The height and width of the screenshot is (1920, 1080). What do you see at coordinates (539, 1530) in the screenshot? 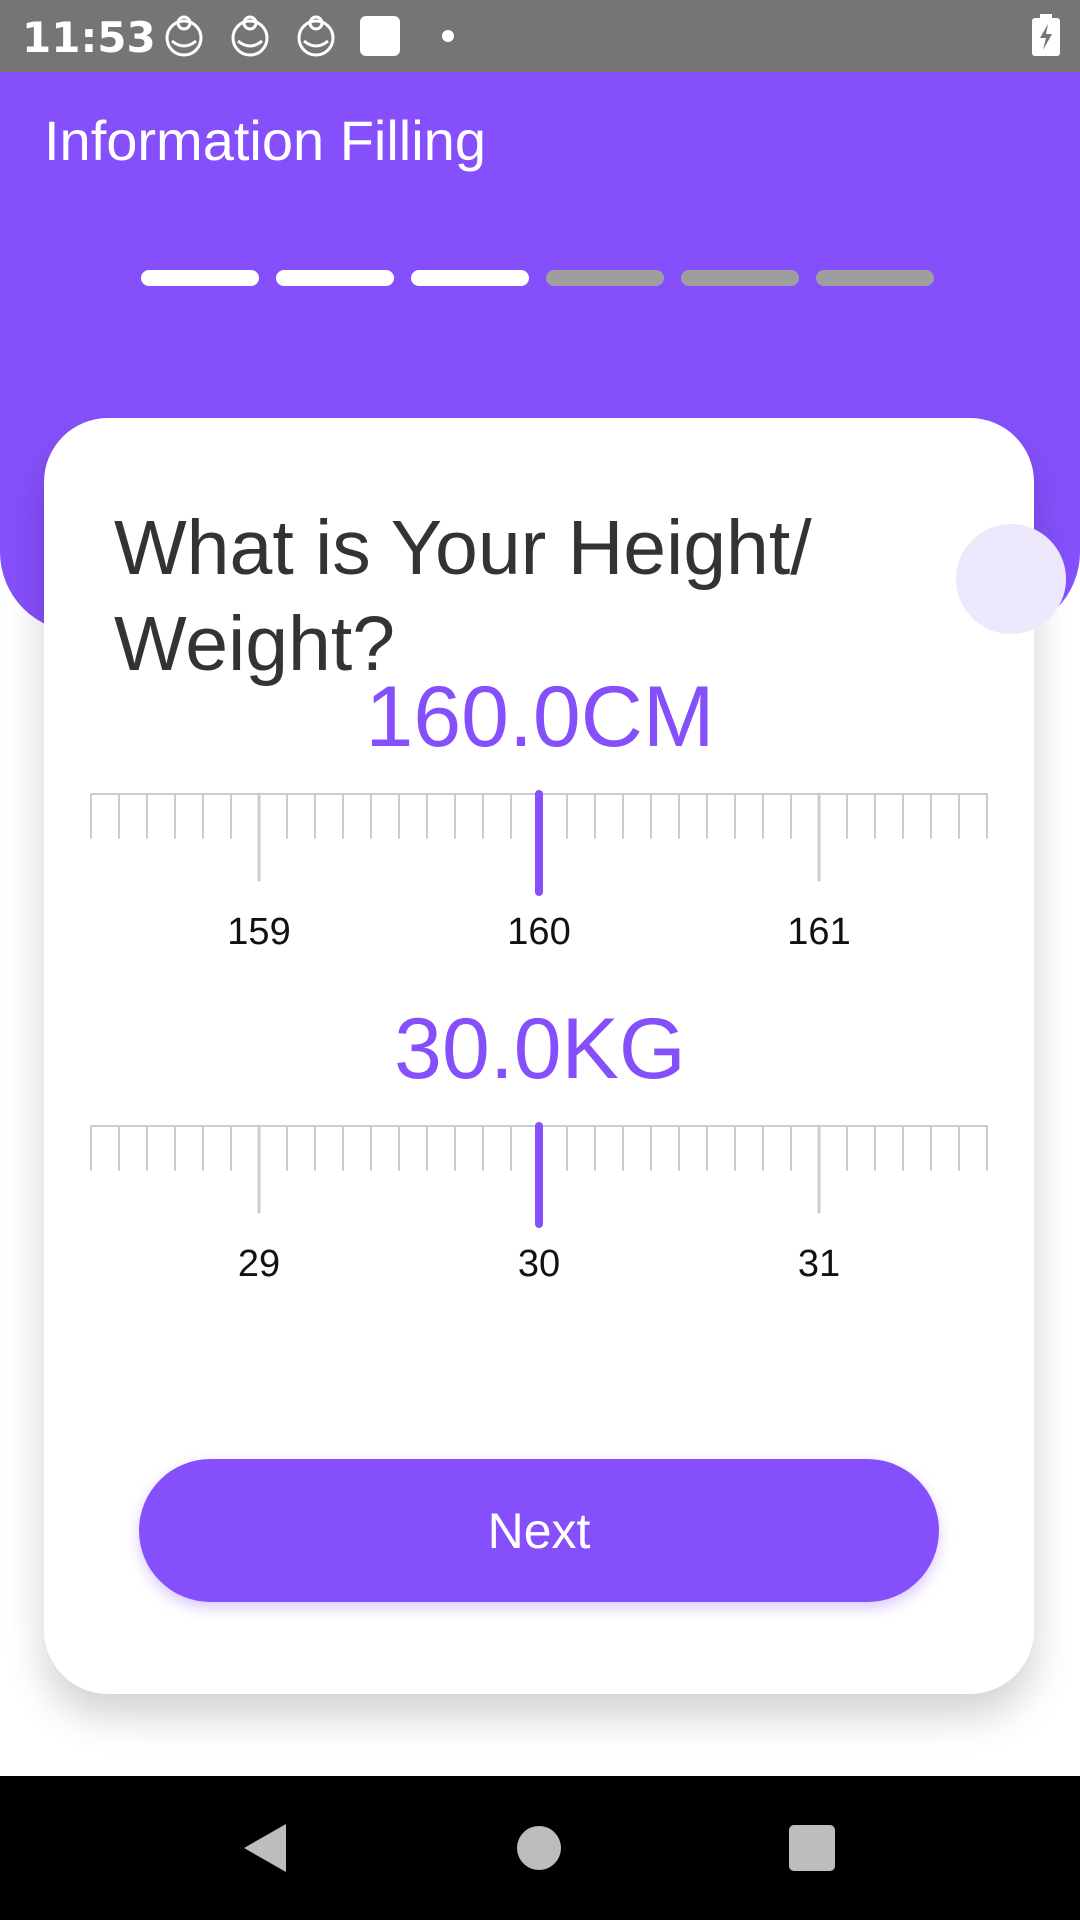
I see `next-button: Next` at bounding box center [539, 1530].